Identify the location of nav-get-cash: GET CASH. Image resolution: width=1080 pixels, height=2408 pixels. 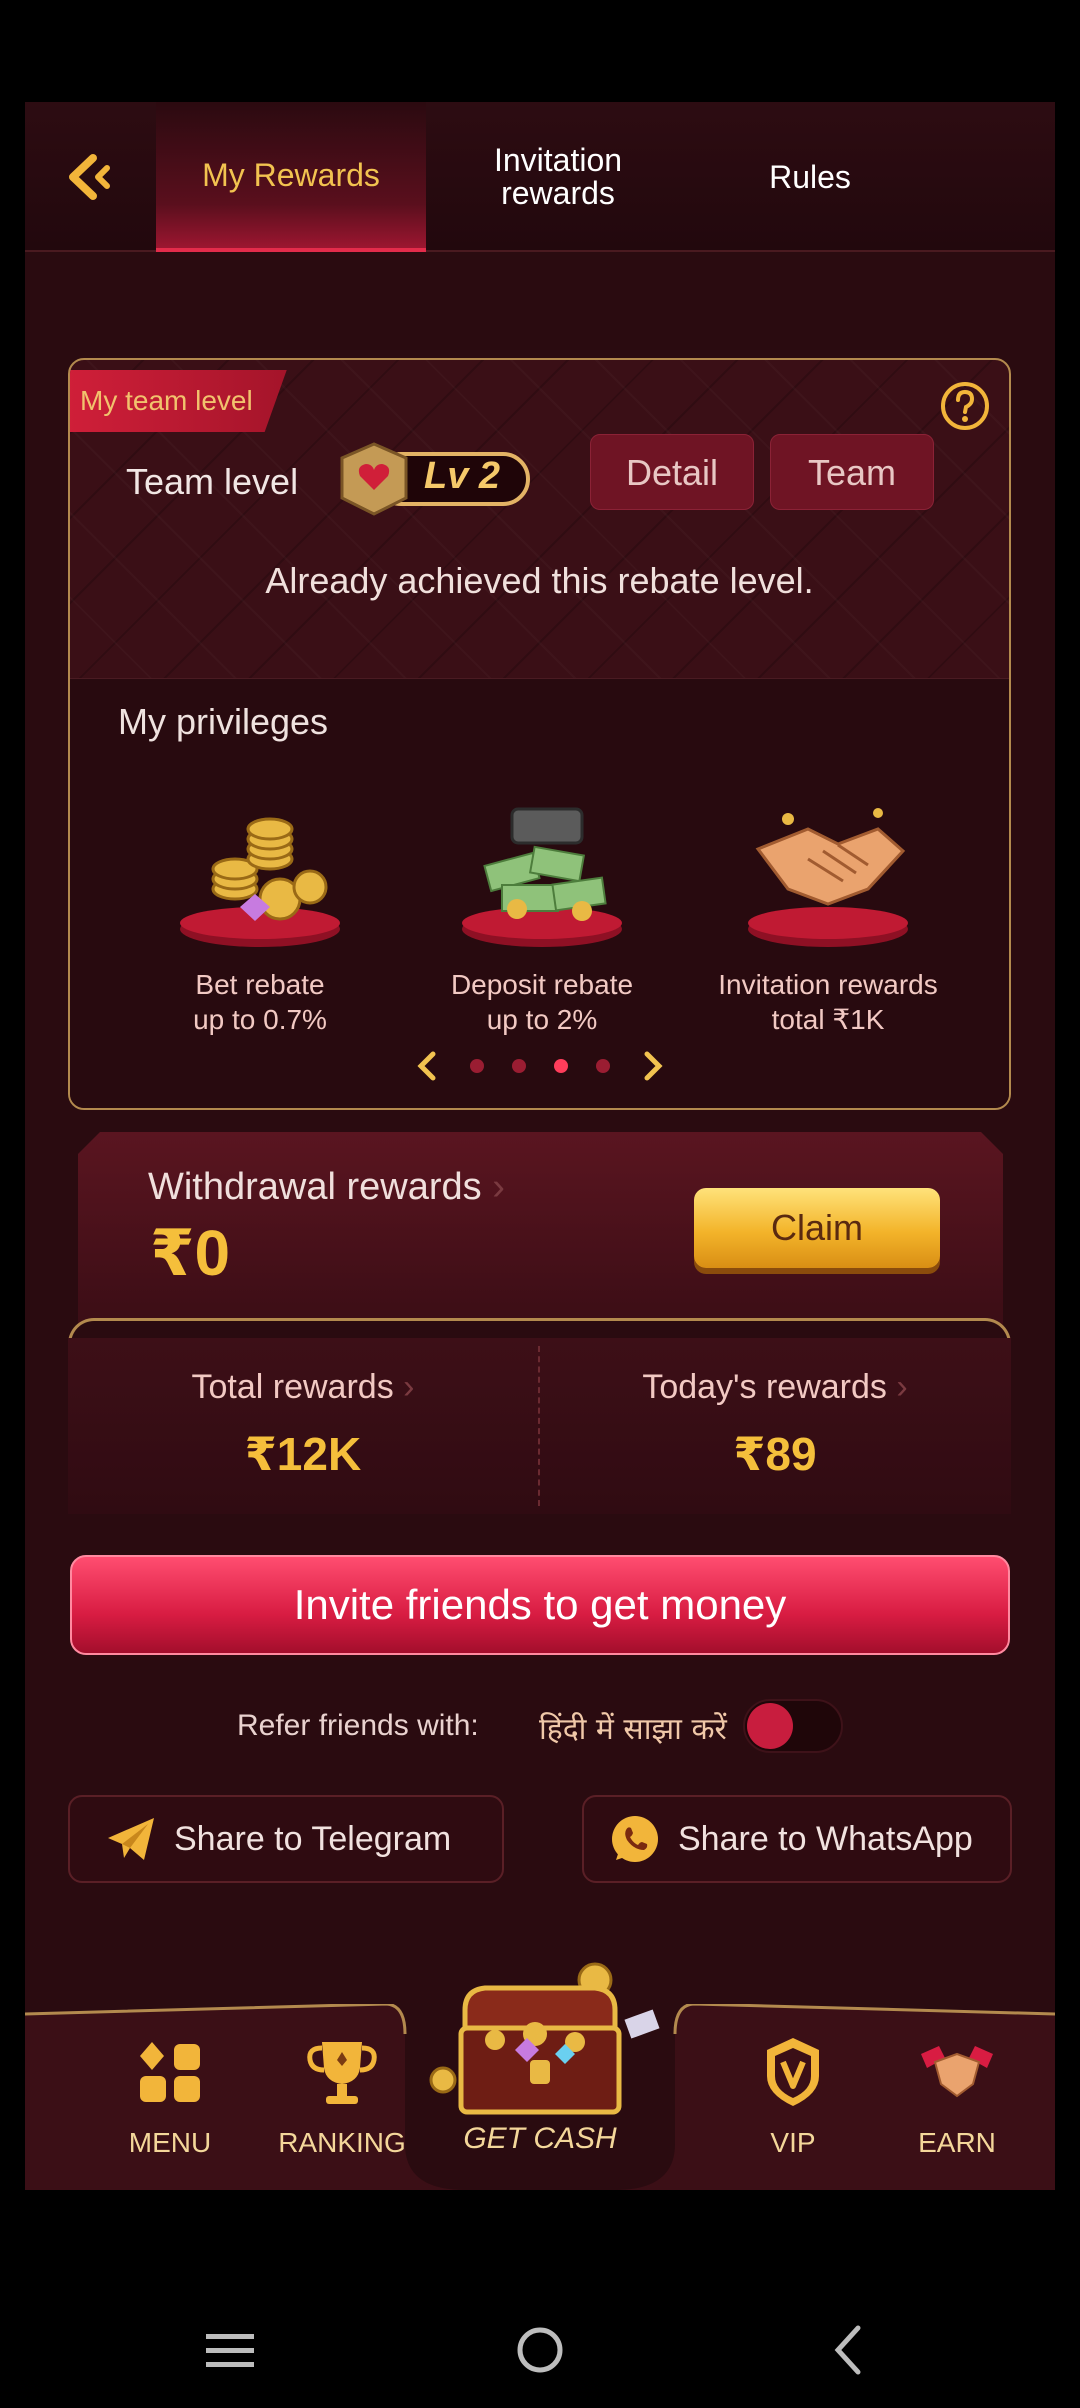
(540, 2070).